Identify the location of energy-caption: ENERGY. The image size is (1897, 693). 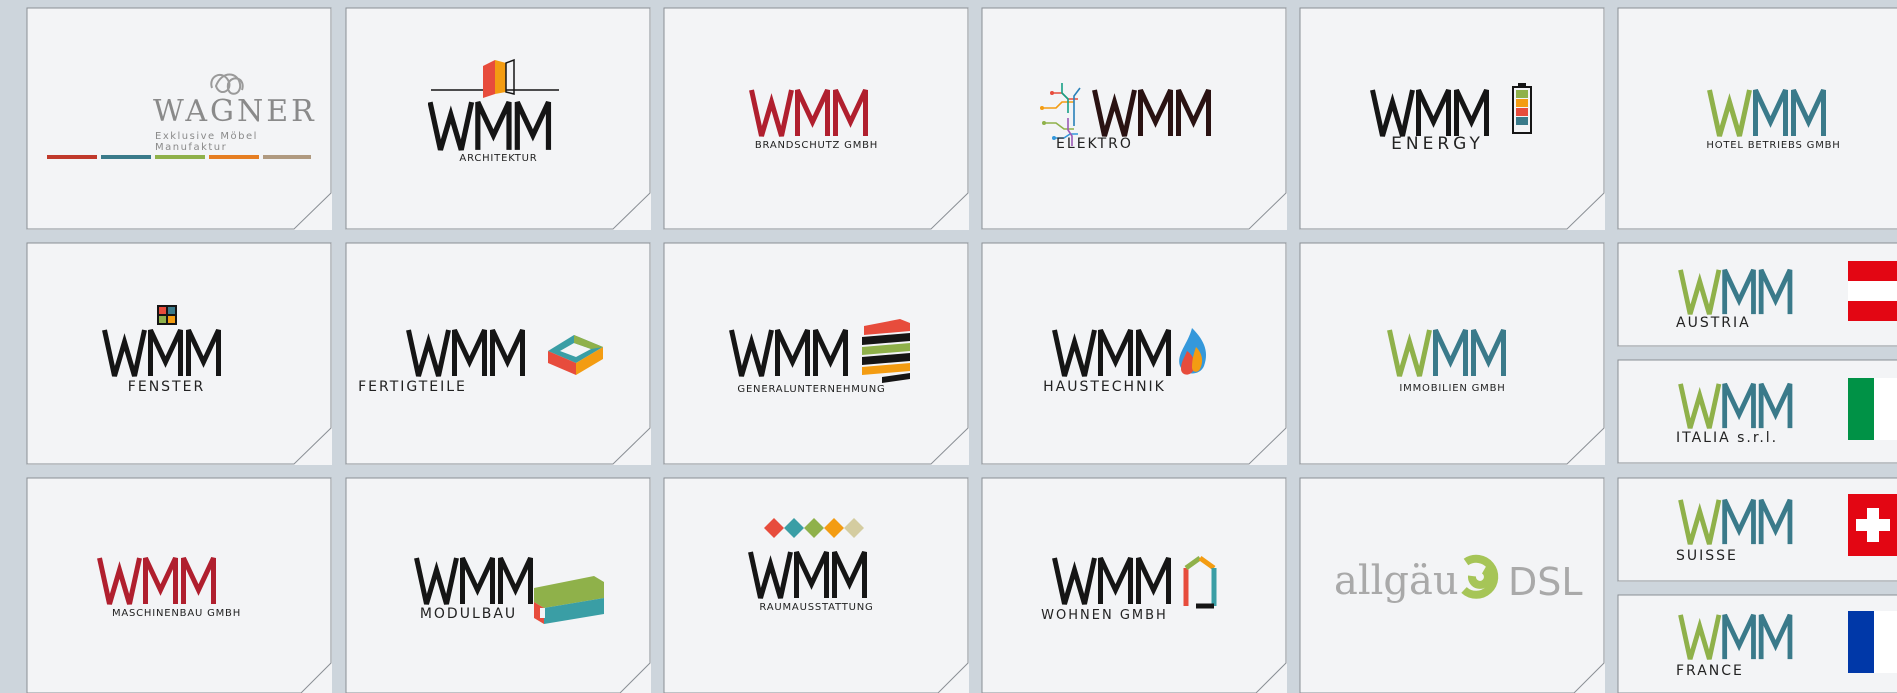
(1437, 144).